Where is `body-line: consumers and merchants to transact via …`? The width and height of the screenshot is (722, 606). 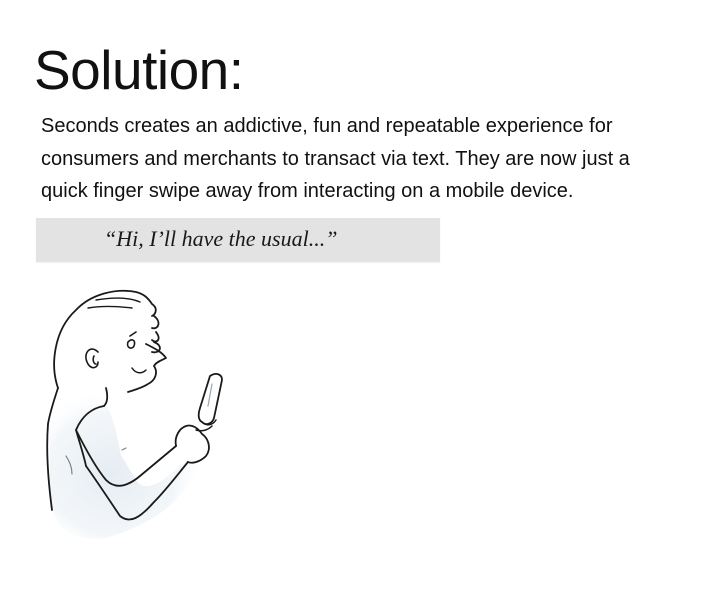 body-line: consumers and merchants to transact via … is located at coordinates (335, 158).